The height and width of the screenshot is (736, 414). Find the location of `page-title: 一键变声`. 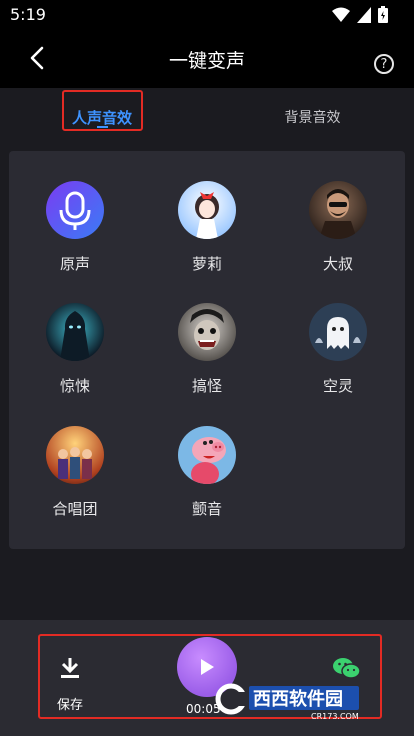

page-title: 一键变声 is located at coordinates (206, 61).